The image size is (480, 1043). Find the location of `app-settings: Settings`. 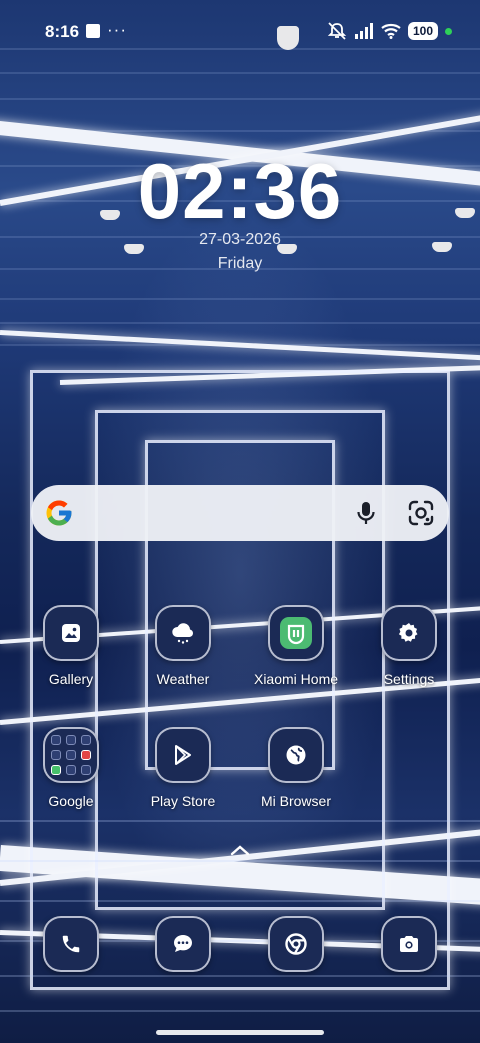

app-settings: Settings is located at coordinates (409, 646).